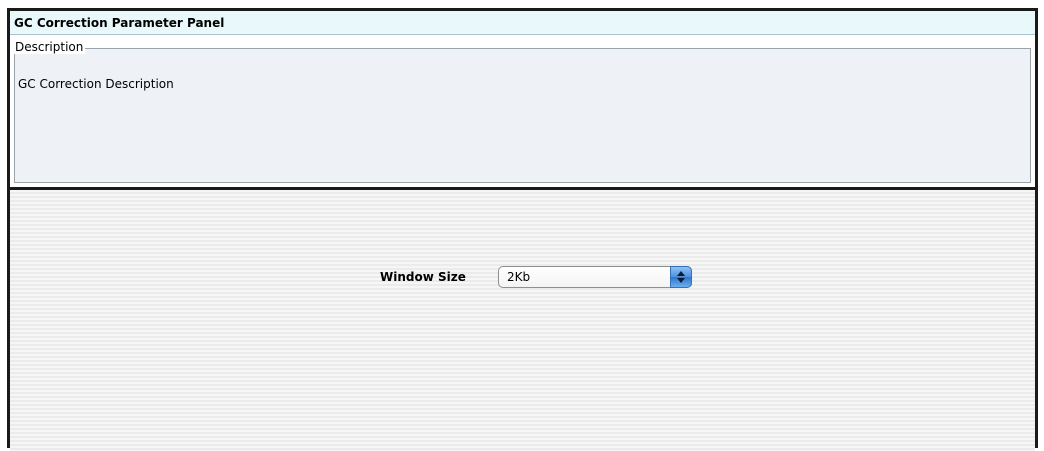  I want to click on up-down-arrows-icon, so click(681, 277).